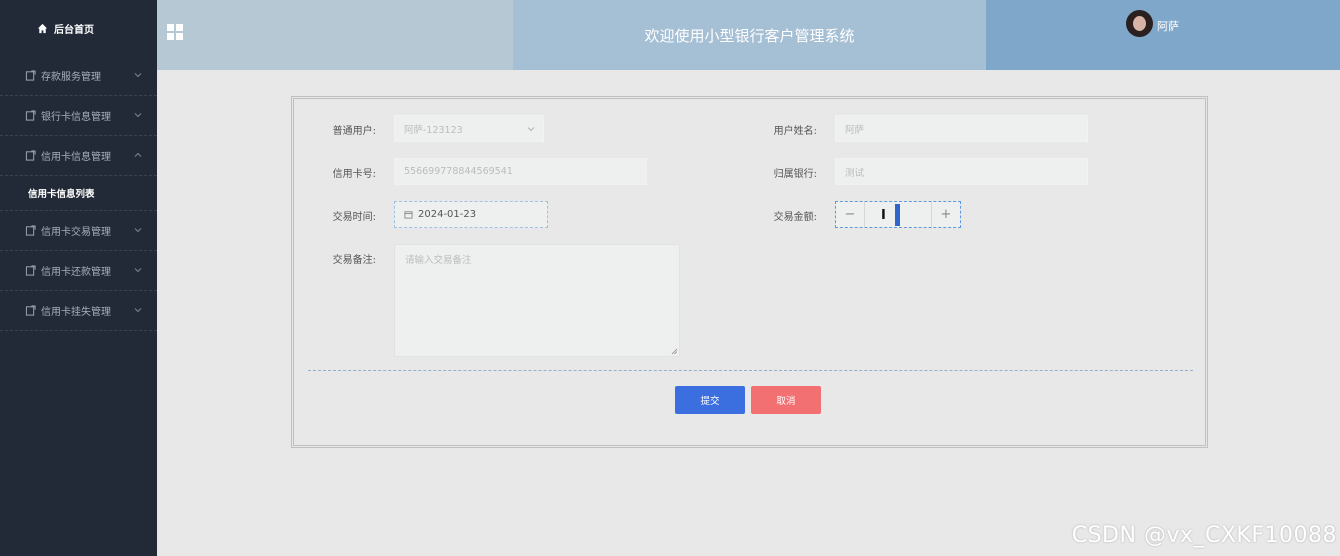 This screenshot has height=556, width=1340. What do you see at coordinates (850, 214) in the screenshot?
I see `decrement-button: −` at bounding box center [850, 214].